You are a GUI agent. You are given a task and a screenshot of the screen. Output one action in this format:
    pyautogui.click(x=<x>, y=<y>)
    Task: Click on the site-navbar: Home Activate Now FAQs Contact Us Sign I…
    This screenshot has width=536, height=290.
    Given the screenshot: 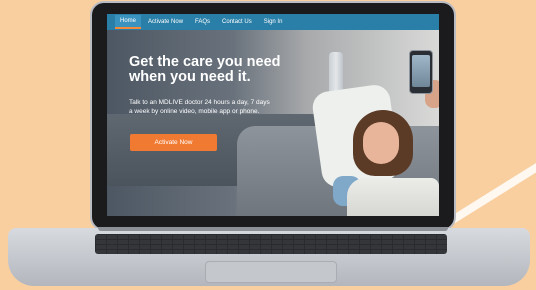 What is the action you would take?
    pyautogui.click(x=273, y=22)
    